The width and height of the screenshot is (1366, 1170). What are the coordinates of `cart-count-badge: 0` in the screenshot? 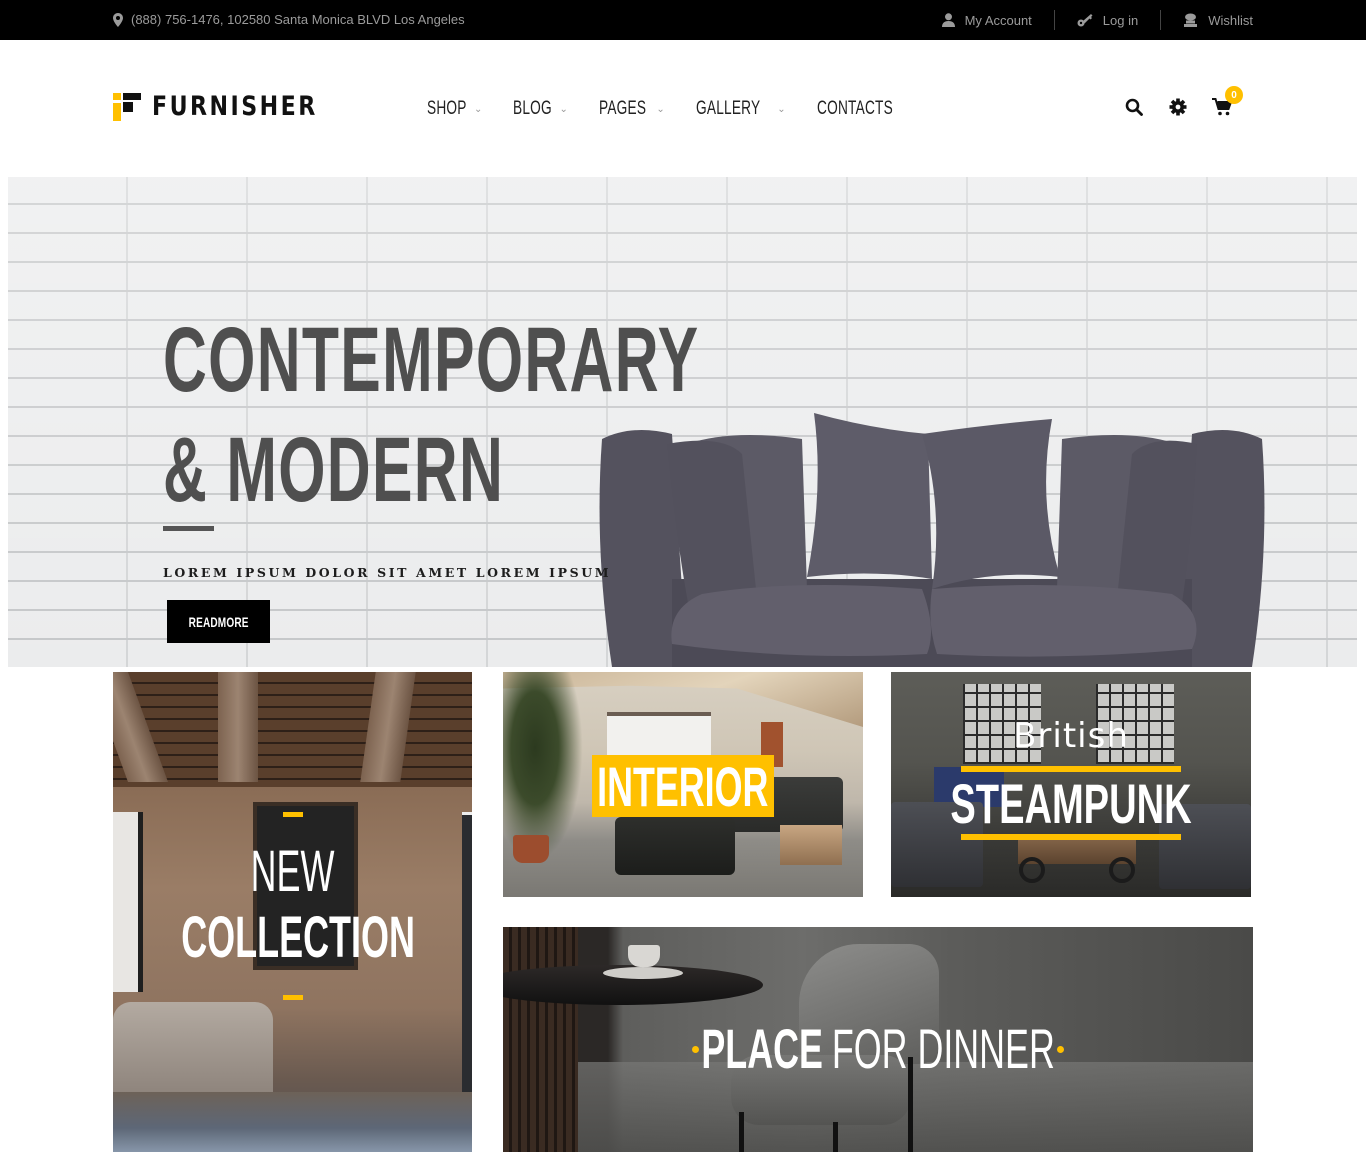 It's located at (1234, 95).